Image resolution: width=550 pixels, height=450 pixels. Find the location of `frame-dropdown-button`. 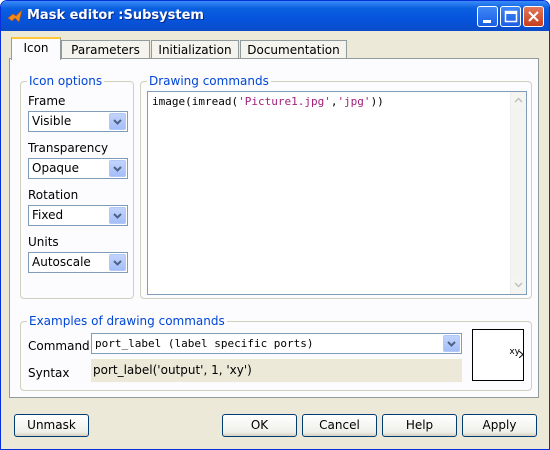

frame-dropdown-button is located at coordinates (117, 121).